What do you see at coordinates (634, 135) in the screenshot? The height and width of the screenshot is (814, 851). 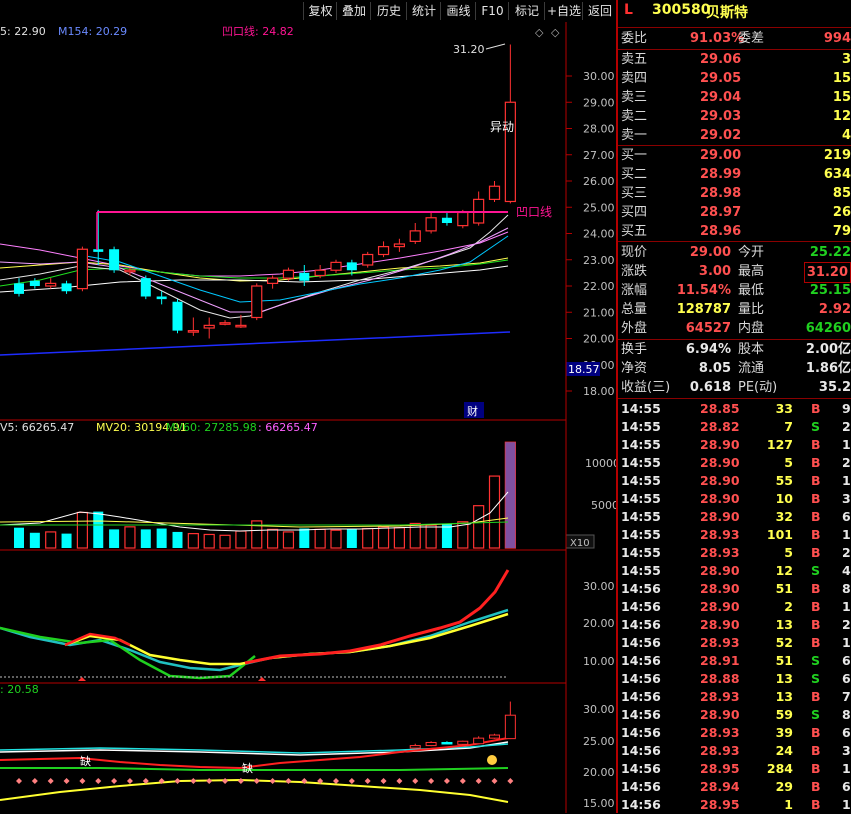 I see `ask-label: 卖一` at bounding box center [634, 135].